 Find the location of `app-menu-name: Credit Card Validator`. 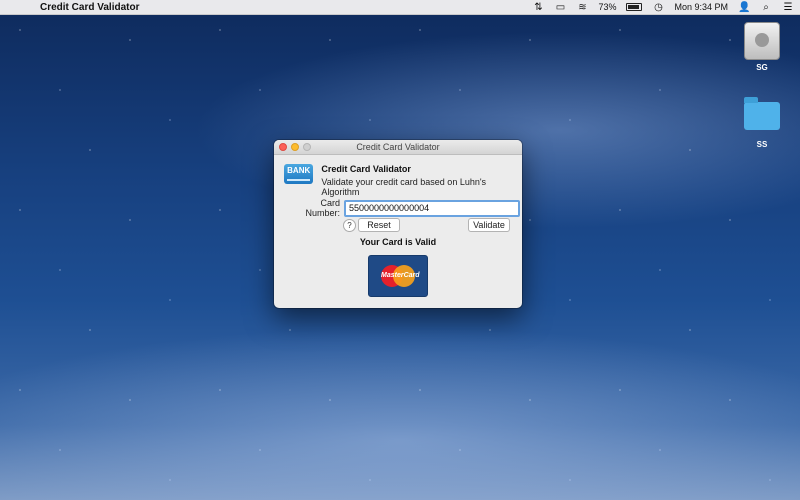

app-menu-name: Credit Card Validator is located at coordinates (89, 7).